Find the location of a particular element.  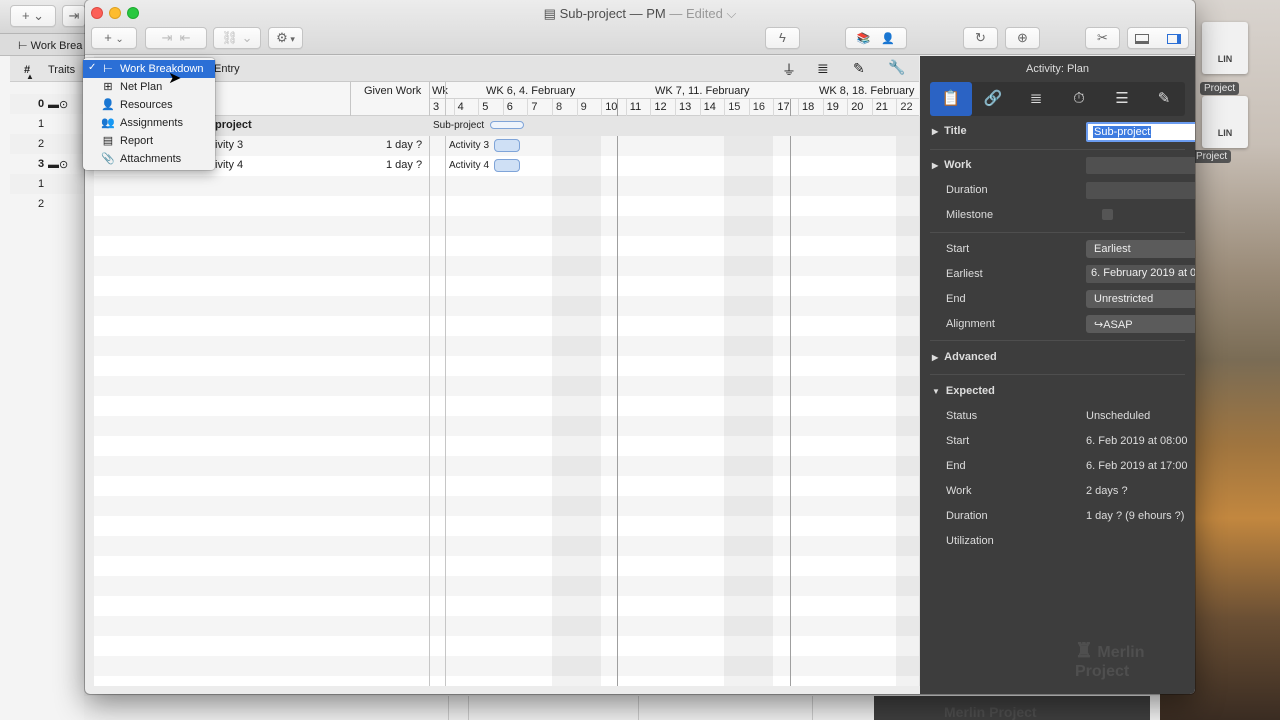

menu-item-attachments: 📎 Attachments is located at coordinates (149, 159).